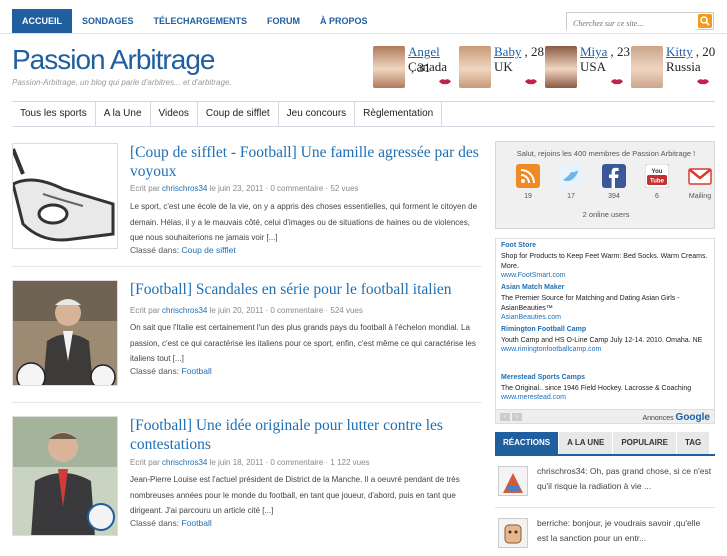 This screenshot has width=727, height=556. I want to click on ad-title: Merestead Sports Camps, so click(606, 377).